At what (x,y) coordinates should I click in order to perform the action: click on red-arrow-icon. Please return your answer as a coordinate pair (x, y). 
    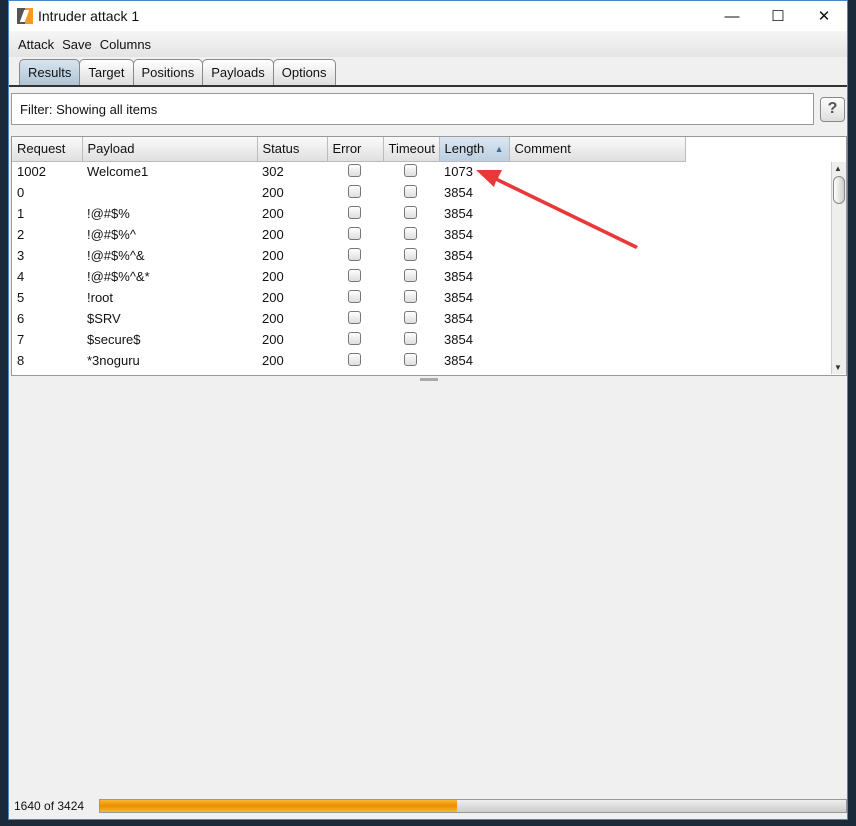
    Looking at the image, I should click on (557, 209).